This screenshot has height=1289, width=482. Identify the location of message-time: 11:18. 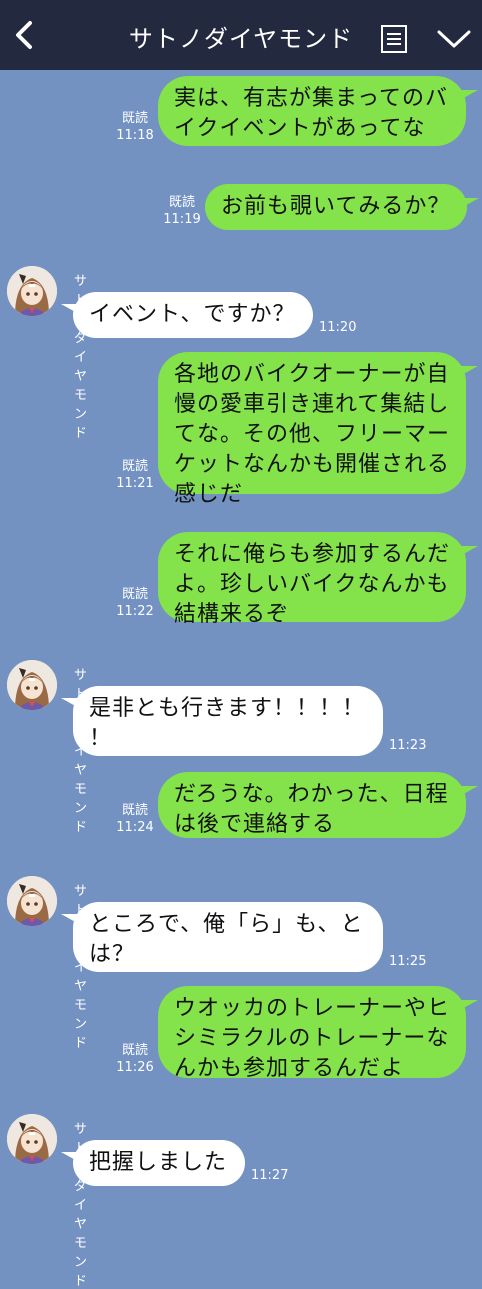
(135, 135).